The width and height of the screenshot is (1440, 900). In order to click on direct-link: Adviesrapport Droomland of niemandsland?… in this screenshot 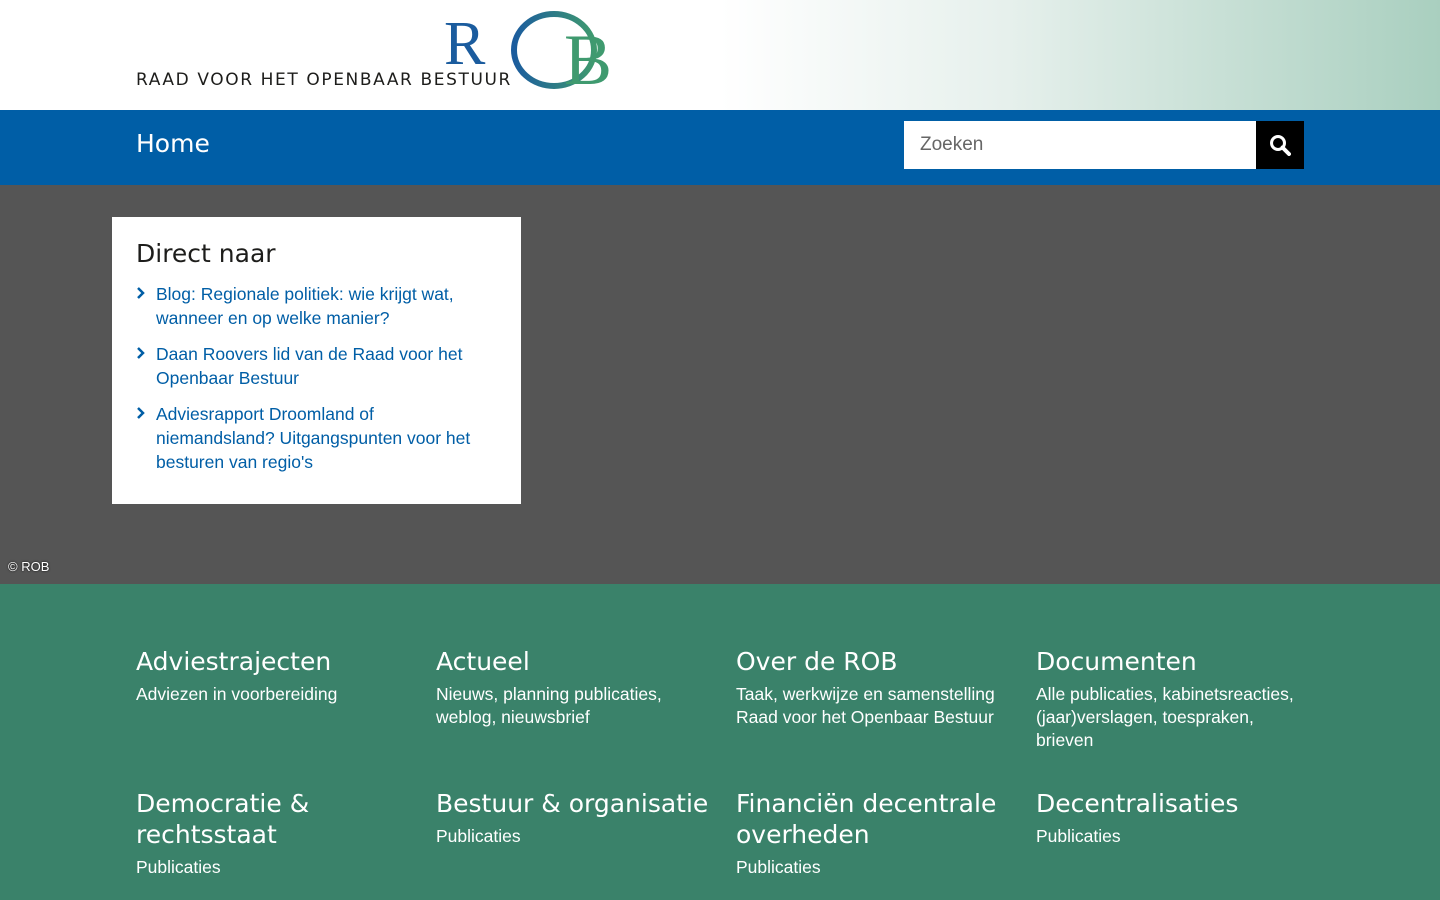, I will do `click(313, 438)`.